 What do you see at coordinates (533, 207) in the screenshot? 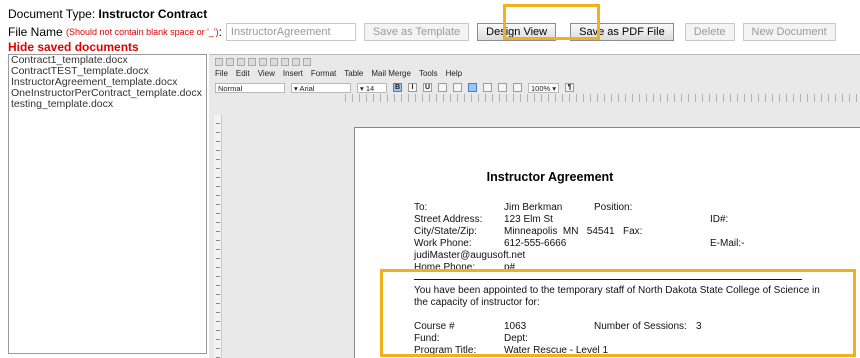
I see `to-value: Jim Berkman` at bounding box center [533, 207].